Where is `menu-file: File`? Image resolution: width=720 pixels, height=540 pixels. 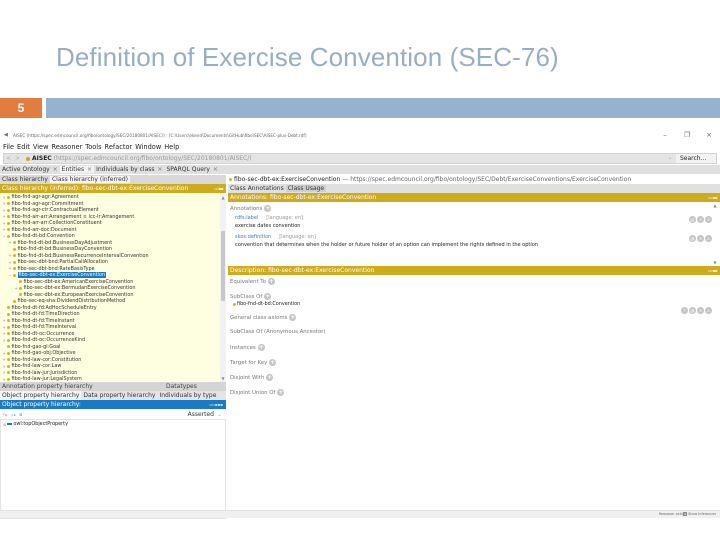
menu-file: File is located at coordinates (8, 147).